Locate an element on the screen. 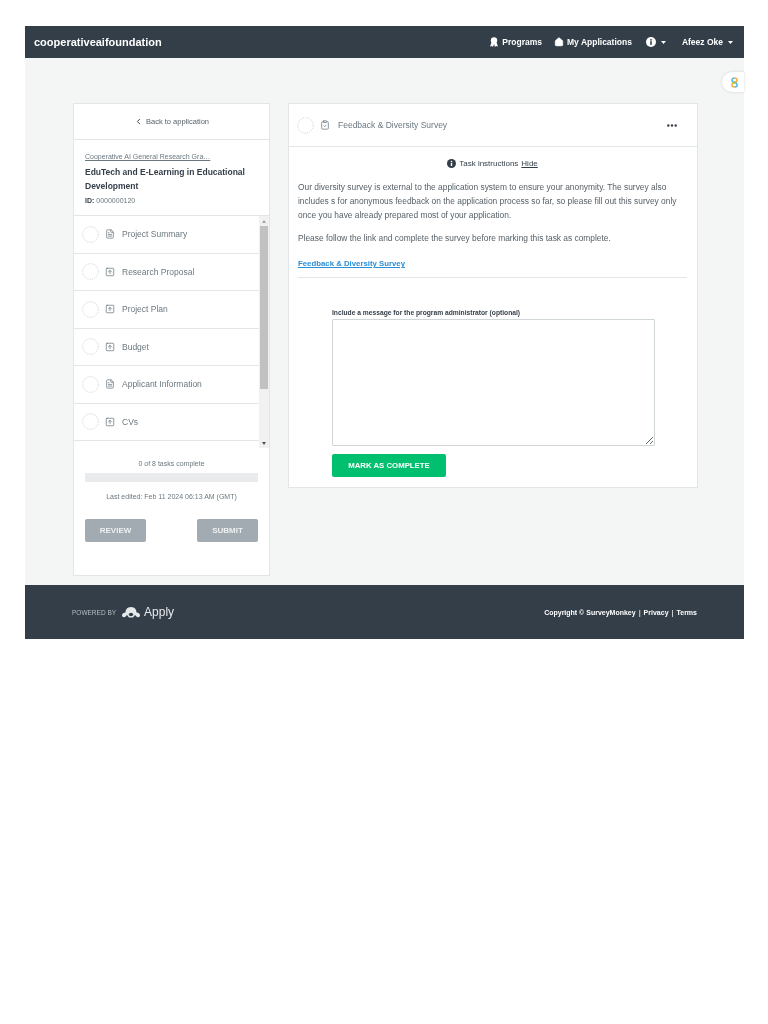 This screenshot has width=768, height=1024. task-label: Project Plan is located at coordinates (145, 309).